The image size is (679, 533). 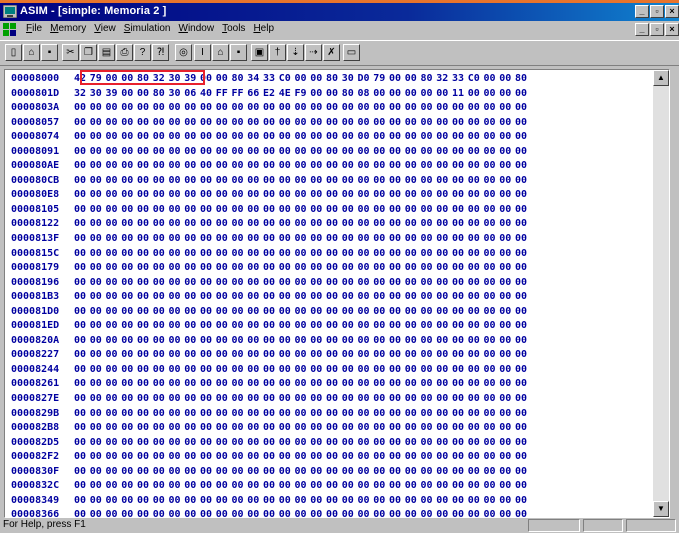 I want to click on run-icon: †, so click(x=277, y=52).